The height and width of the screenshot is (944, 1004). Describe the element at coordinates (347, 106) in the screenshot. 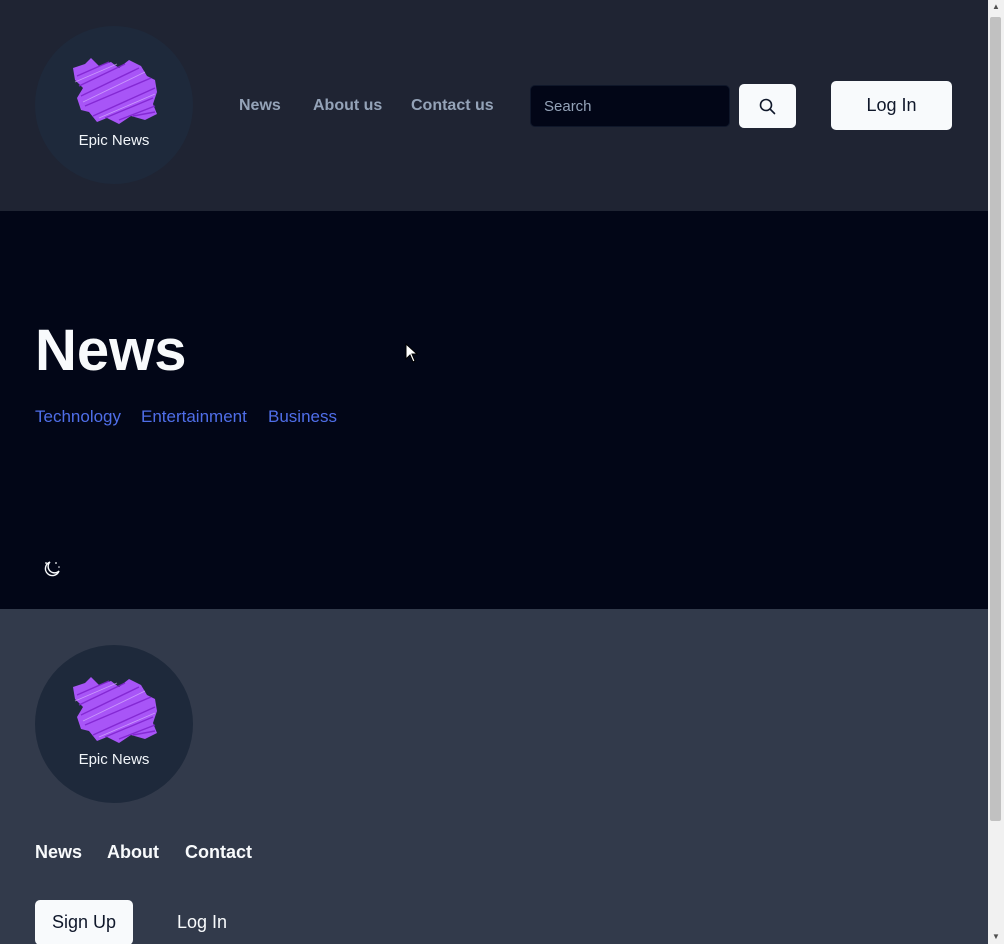

I see `nav-about-us: About us` at that location.